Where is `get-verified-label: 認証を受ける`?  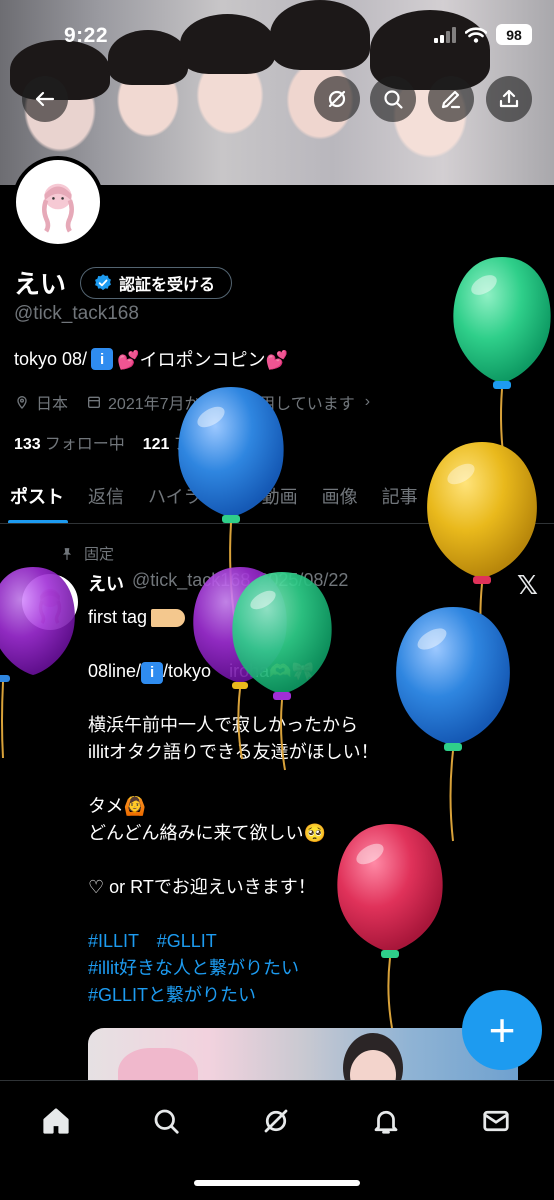
get-verified-label: 認証を受ける is located at coordinates (167, 285).